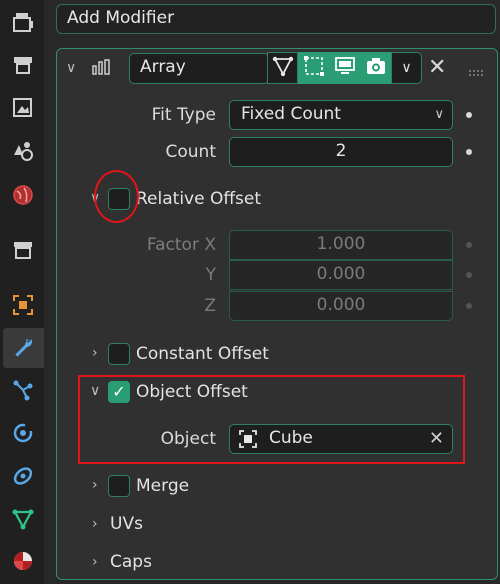  Describe the element at coordinates (23, 65) in the screenshot. I see `output-tab-icon` at that location.